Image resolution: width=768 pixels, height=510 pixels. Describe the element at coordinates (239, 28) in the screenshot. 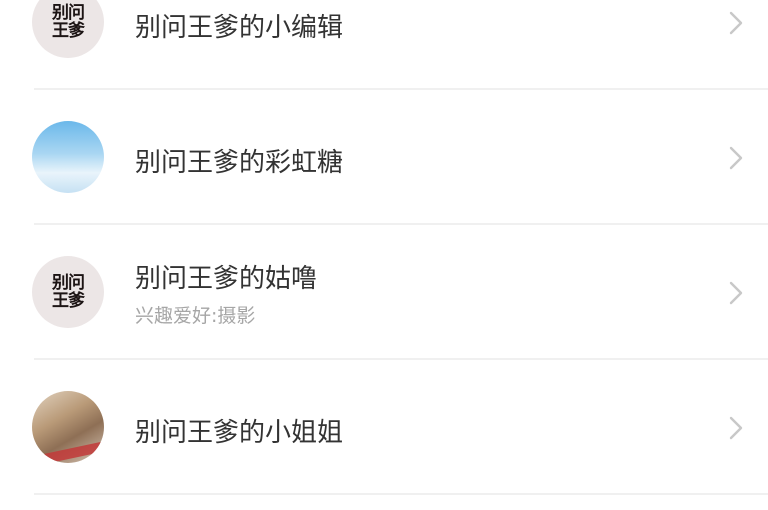

I see `item-title: 别问王爹的小编辑` at that location.